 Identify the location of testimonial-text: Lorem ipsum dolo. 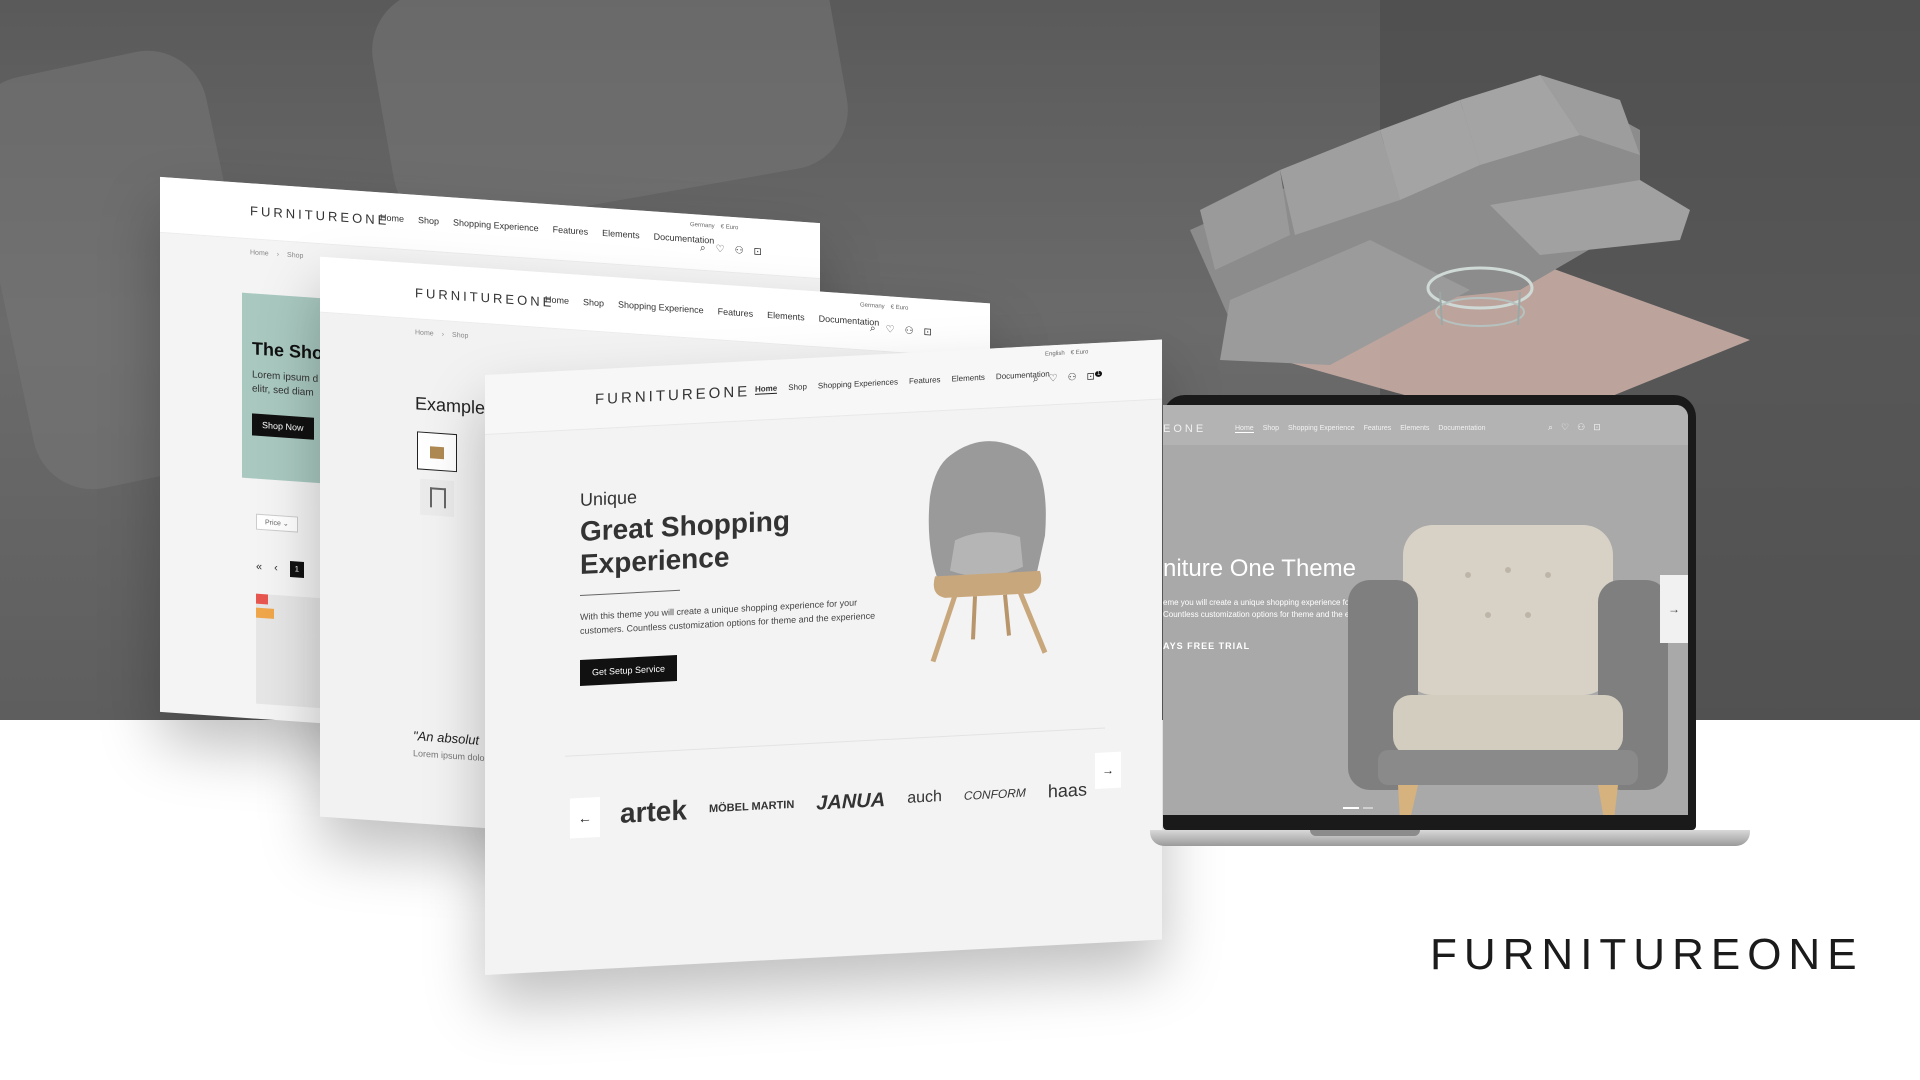
(449, 756).